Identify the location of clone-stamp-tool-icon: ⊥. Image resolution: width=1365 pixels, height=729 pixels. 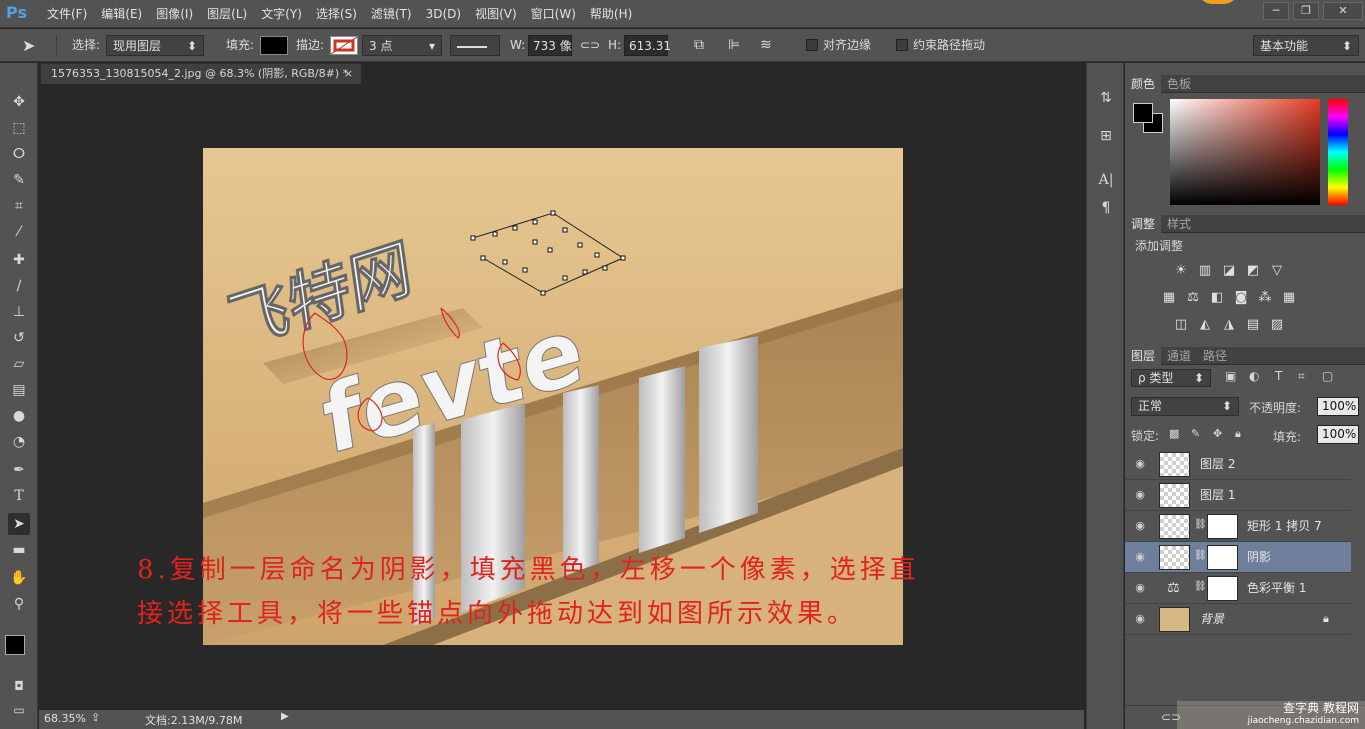
(19, 312).